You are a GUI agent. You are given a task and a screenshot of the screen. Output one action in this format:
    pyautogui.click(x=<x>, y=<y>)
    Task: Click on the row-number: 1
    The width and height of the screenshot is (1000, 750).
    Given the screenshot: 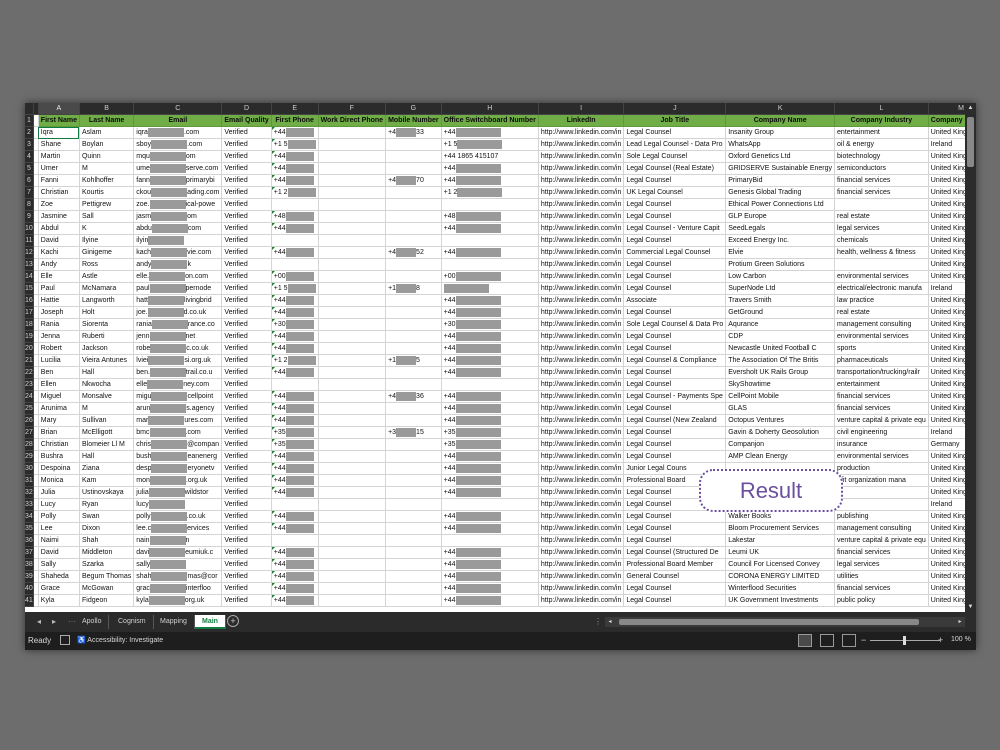 What is the action you would take?
    pyautogui.click(x=29, y=120)
    